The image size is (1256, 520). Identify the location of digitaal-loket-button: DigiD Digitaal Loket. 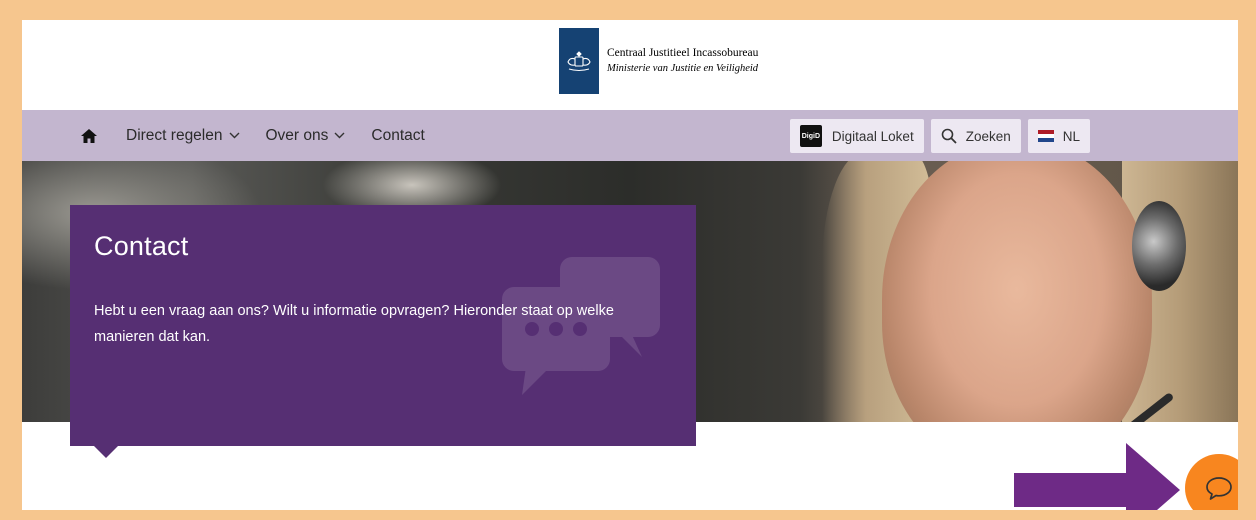
(856, 136).